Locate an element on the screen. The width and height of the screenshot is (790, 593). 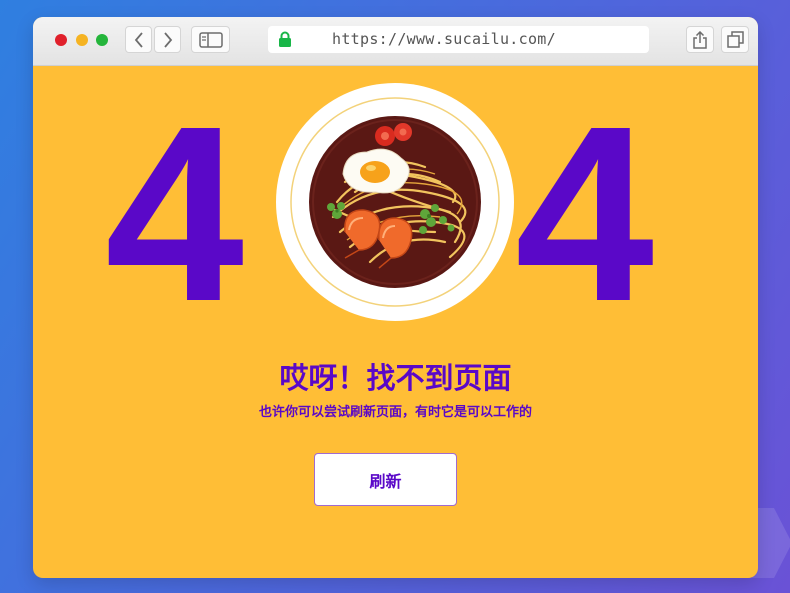
tabs-button is located at coordinates (735, 39).